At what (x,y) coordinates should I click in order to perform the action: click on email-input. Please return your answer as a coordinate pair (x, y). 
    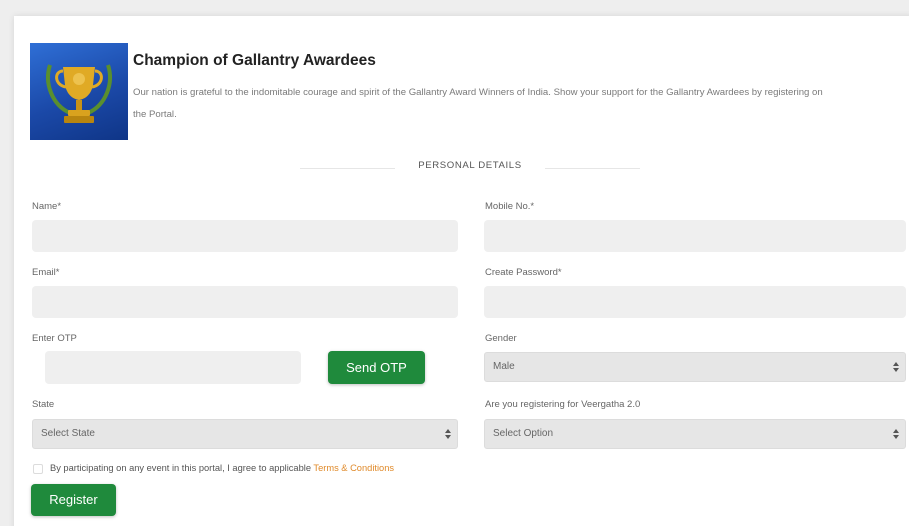
    Looking at the image, I should click on (245, 302).